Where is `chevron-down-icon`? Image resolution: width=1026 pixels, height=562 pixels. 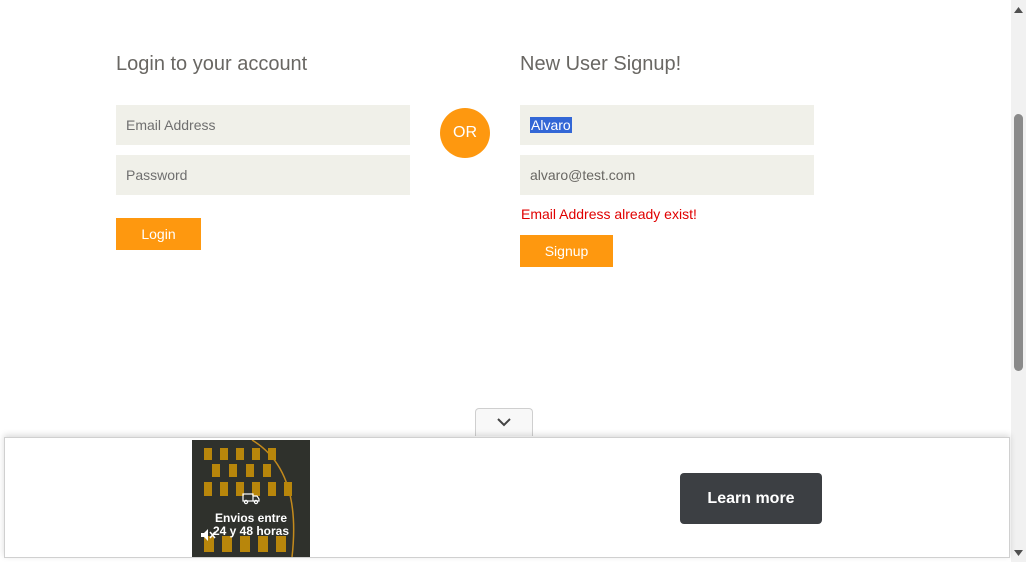
chevron-down-icon is located at coordinates (504, 423).